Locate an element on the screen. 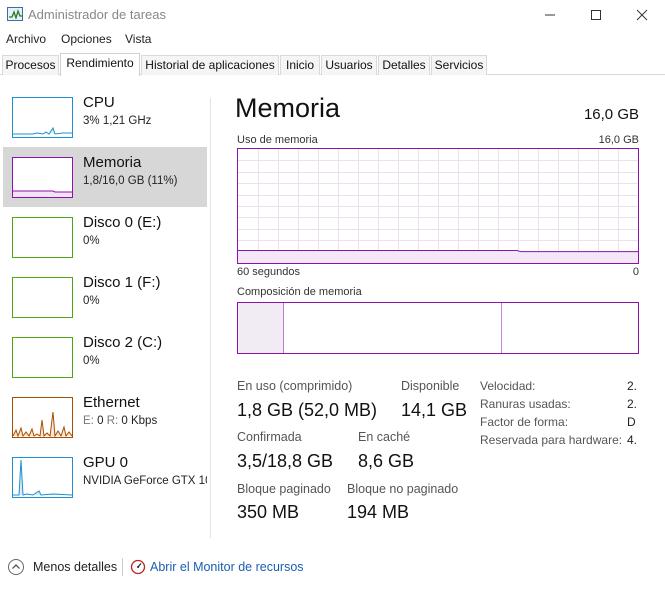  page-title: Memoria is located at coordinates (288, 108).